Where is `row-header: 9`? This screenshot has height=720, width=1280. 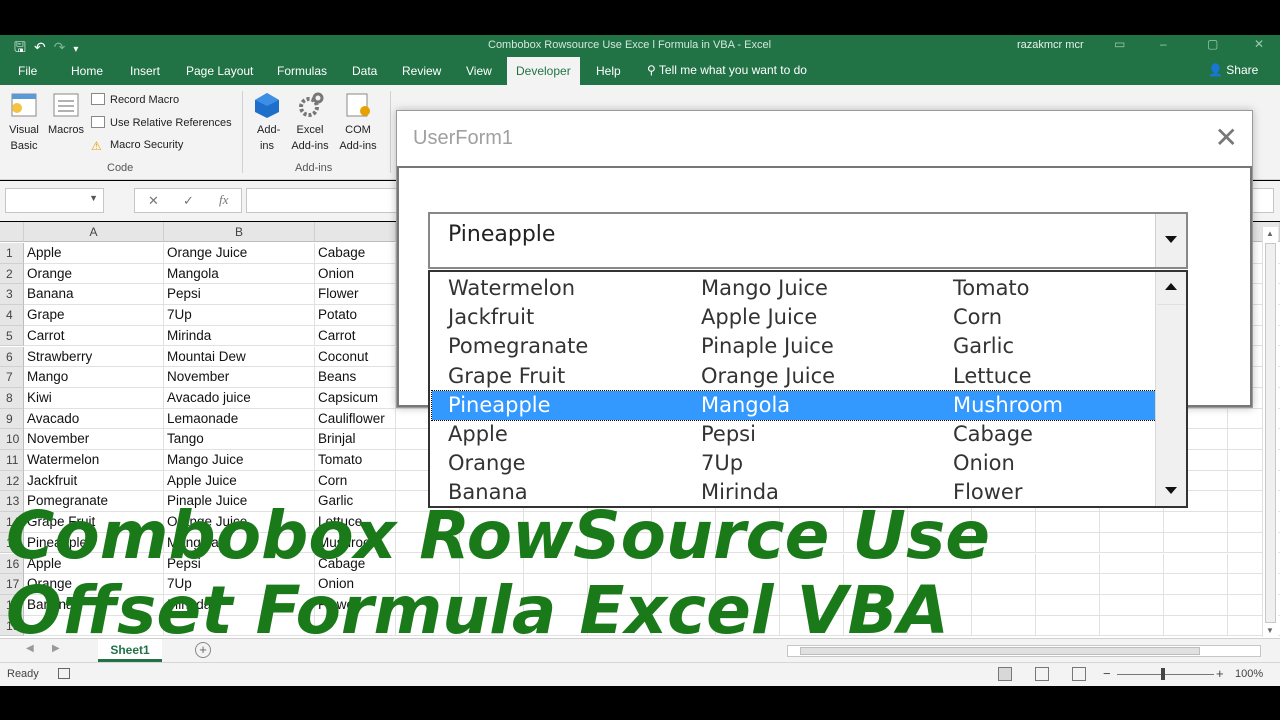 row-header: 9 is located at coordinates (12, 419).